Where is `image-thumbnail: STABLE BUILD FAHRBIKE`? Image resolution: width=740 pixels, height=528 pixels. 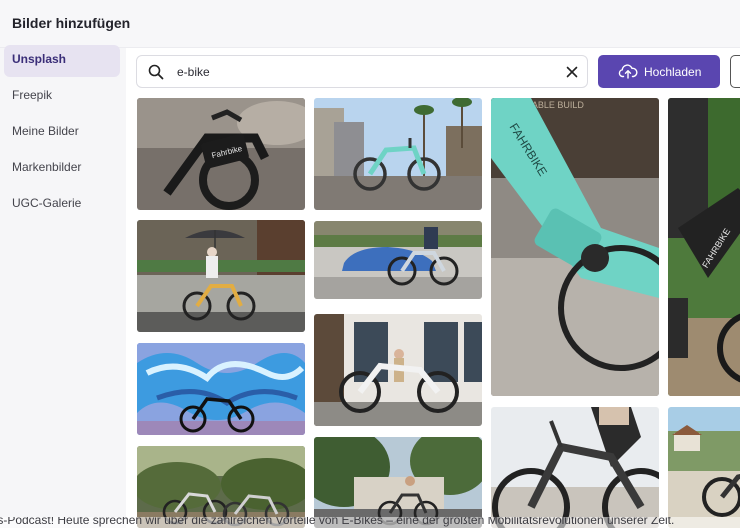 image-thumbnail: STABLE BUILD FAHRBIKE is located at coordinates (575, 247).